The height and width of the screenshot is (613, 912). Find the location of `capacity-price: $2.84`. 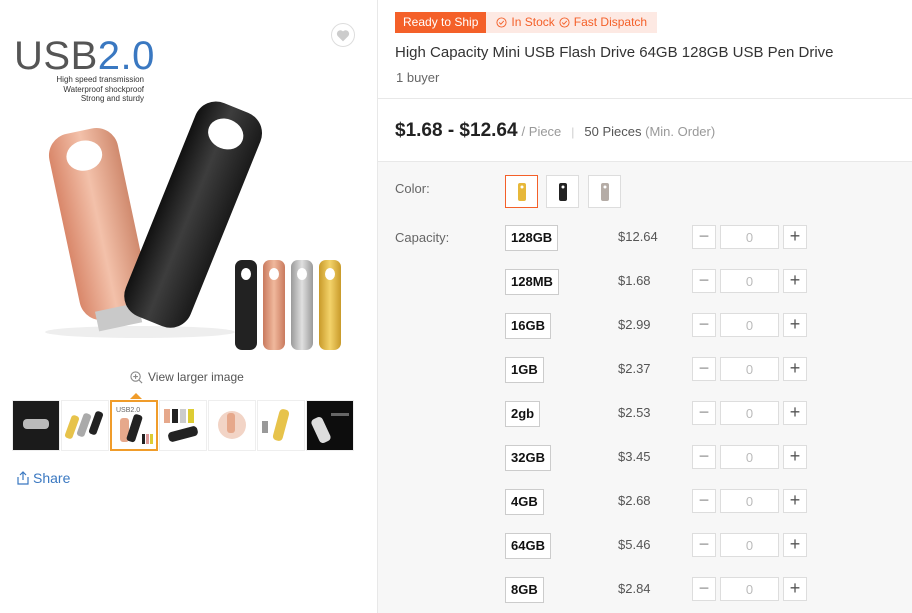

capacity-price: $2.84 is located at coordinates (634, 588).